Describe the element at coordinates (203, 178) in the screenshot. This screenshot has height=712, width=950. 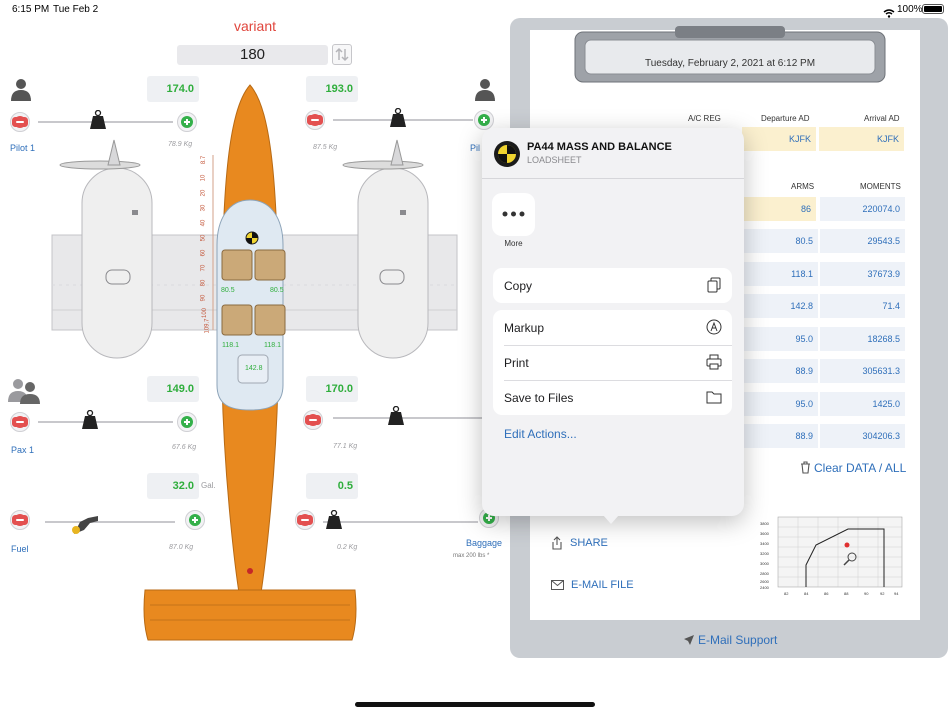
I see `arm-scale-tick: 10` at that location.